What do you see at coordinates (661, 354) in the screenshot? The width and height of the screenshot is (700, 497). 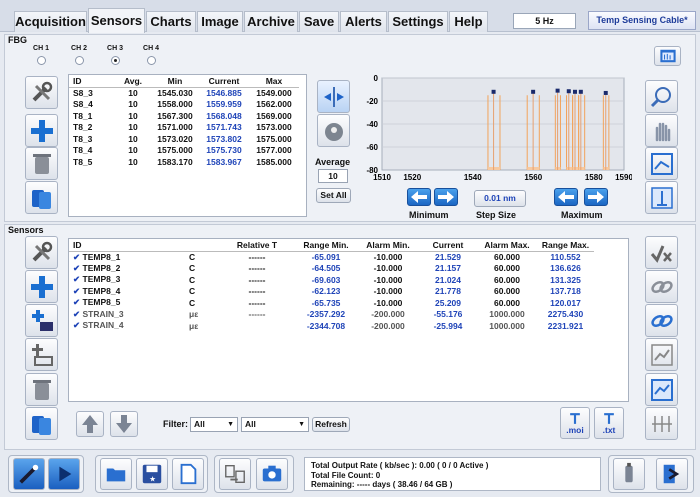 I see `sensor-chart-button` at bounding box center [661, 354].